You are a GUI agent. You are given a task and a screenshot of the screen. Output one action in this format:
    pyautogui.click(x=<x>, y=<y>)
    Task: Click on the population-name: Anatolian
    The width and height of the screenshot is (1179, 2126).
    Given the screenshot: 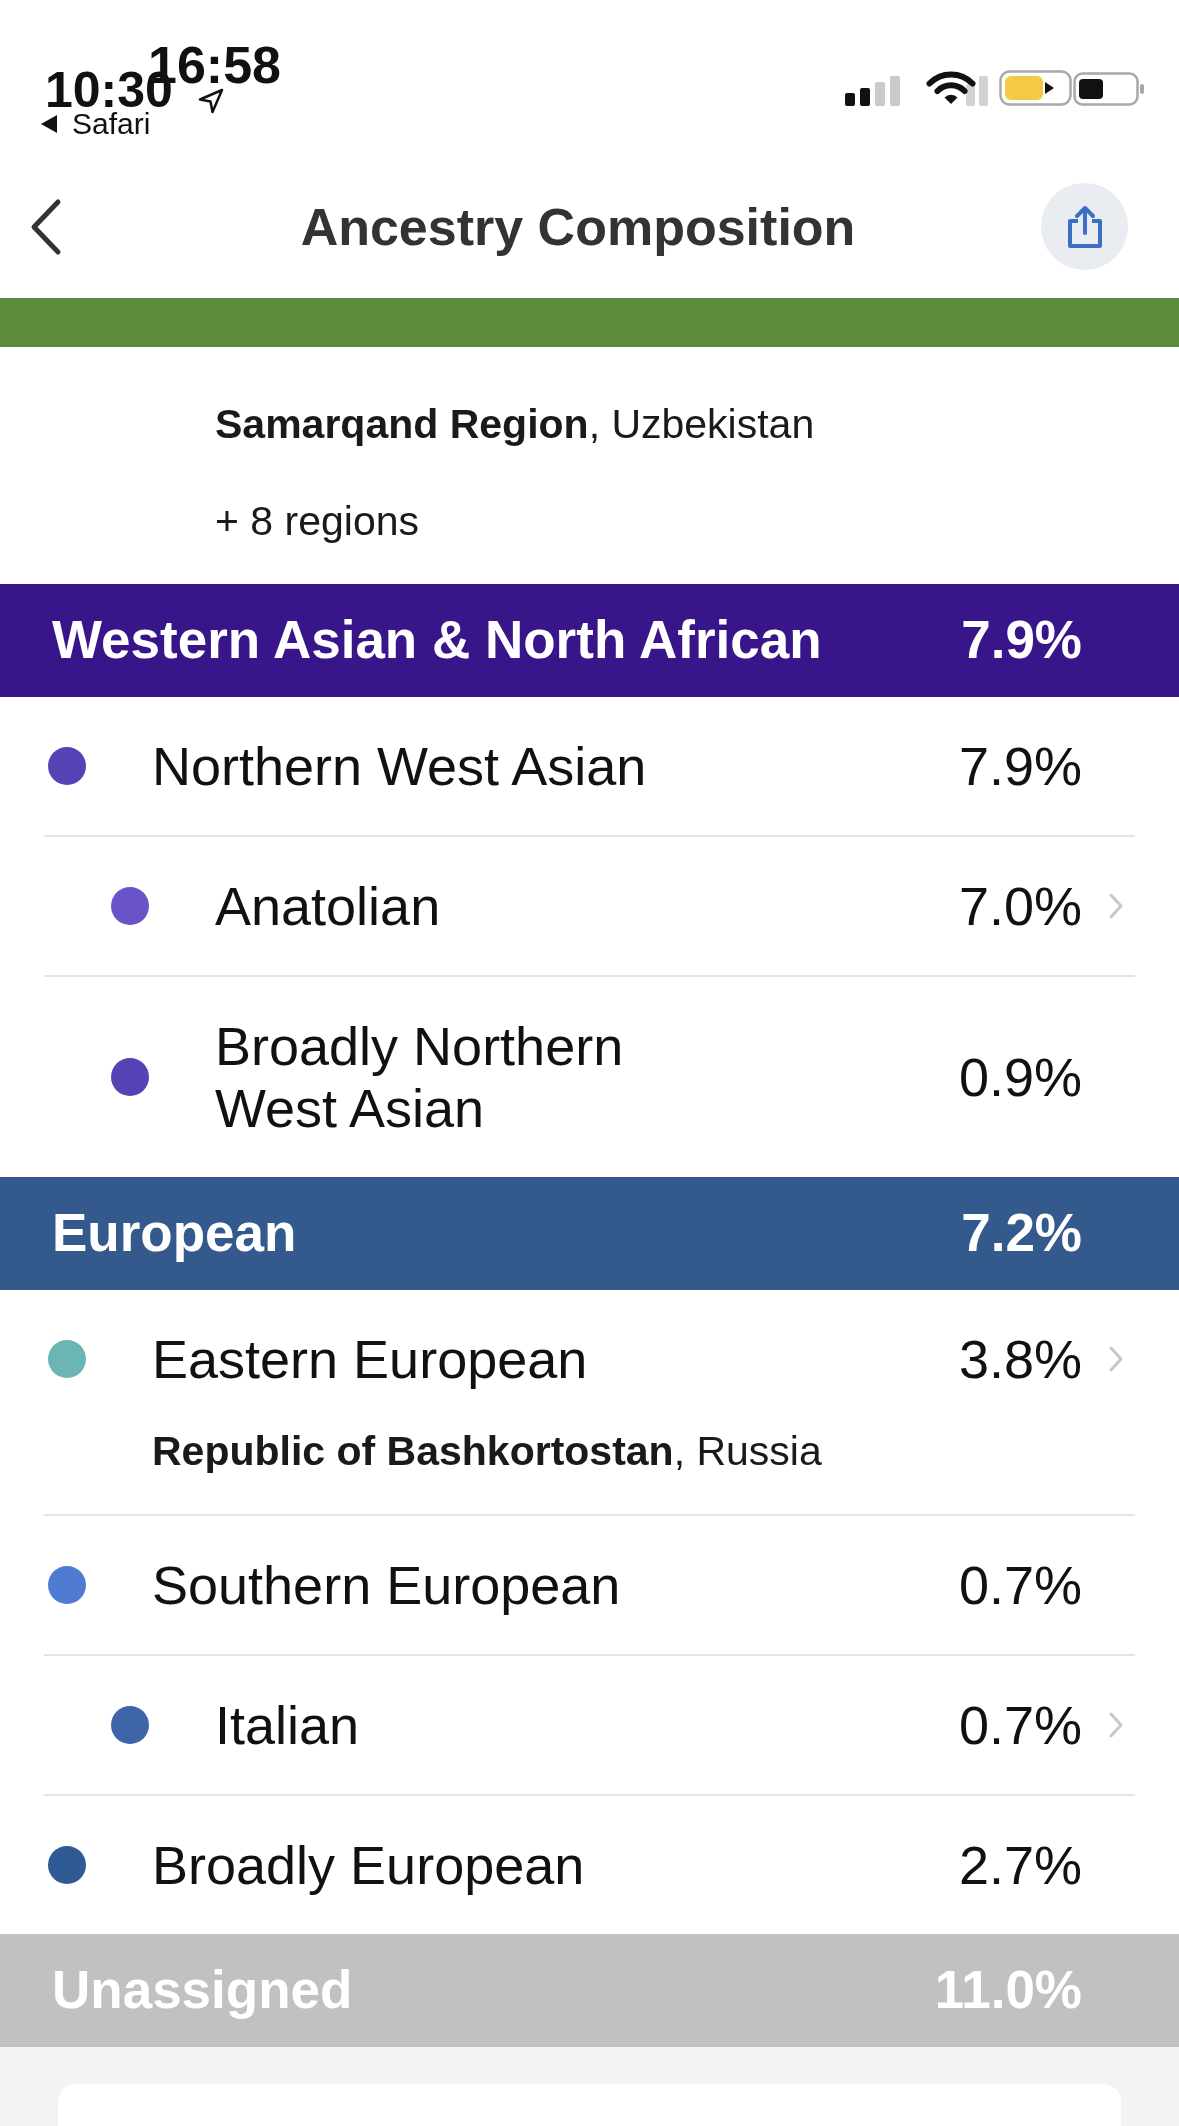 What is the action you would take?
    pyautogui.click(x=328, y=906)
    